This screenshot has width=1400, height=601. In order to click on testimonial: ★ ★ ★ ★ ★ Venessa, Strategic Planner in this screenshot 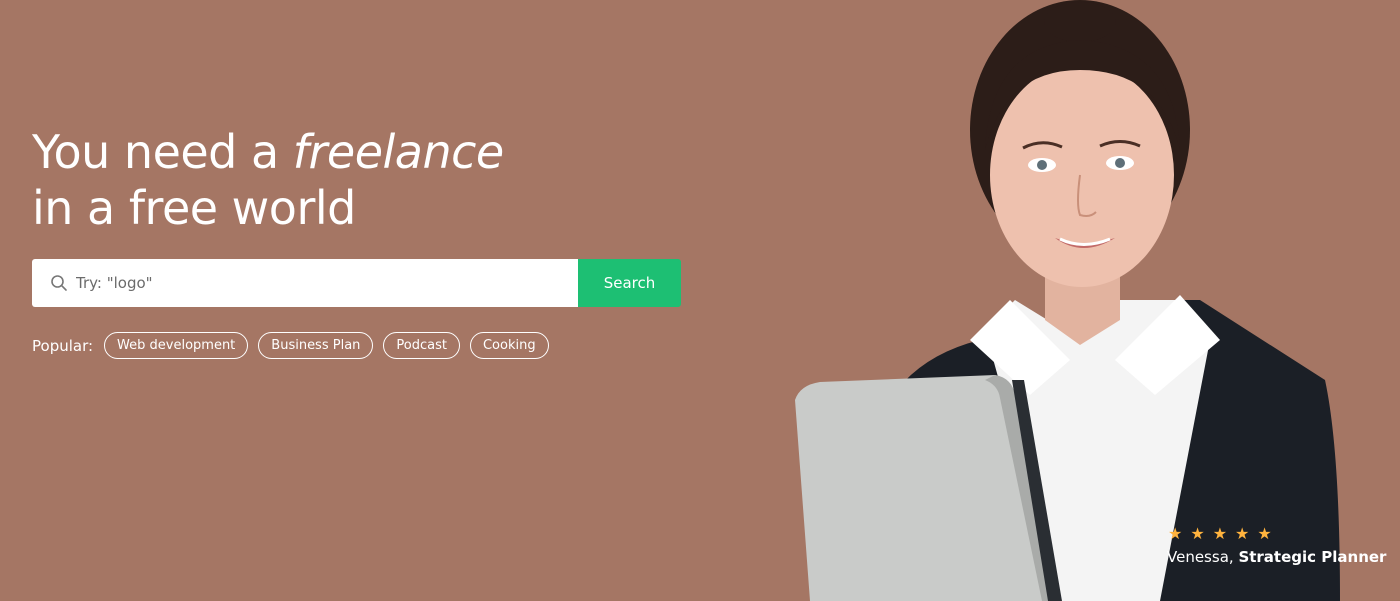, I will do `click(1276, 545)`.